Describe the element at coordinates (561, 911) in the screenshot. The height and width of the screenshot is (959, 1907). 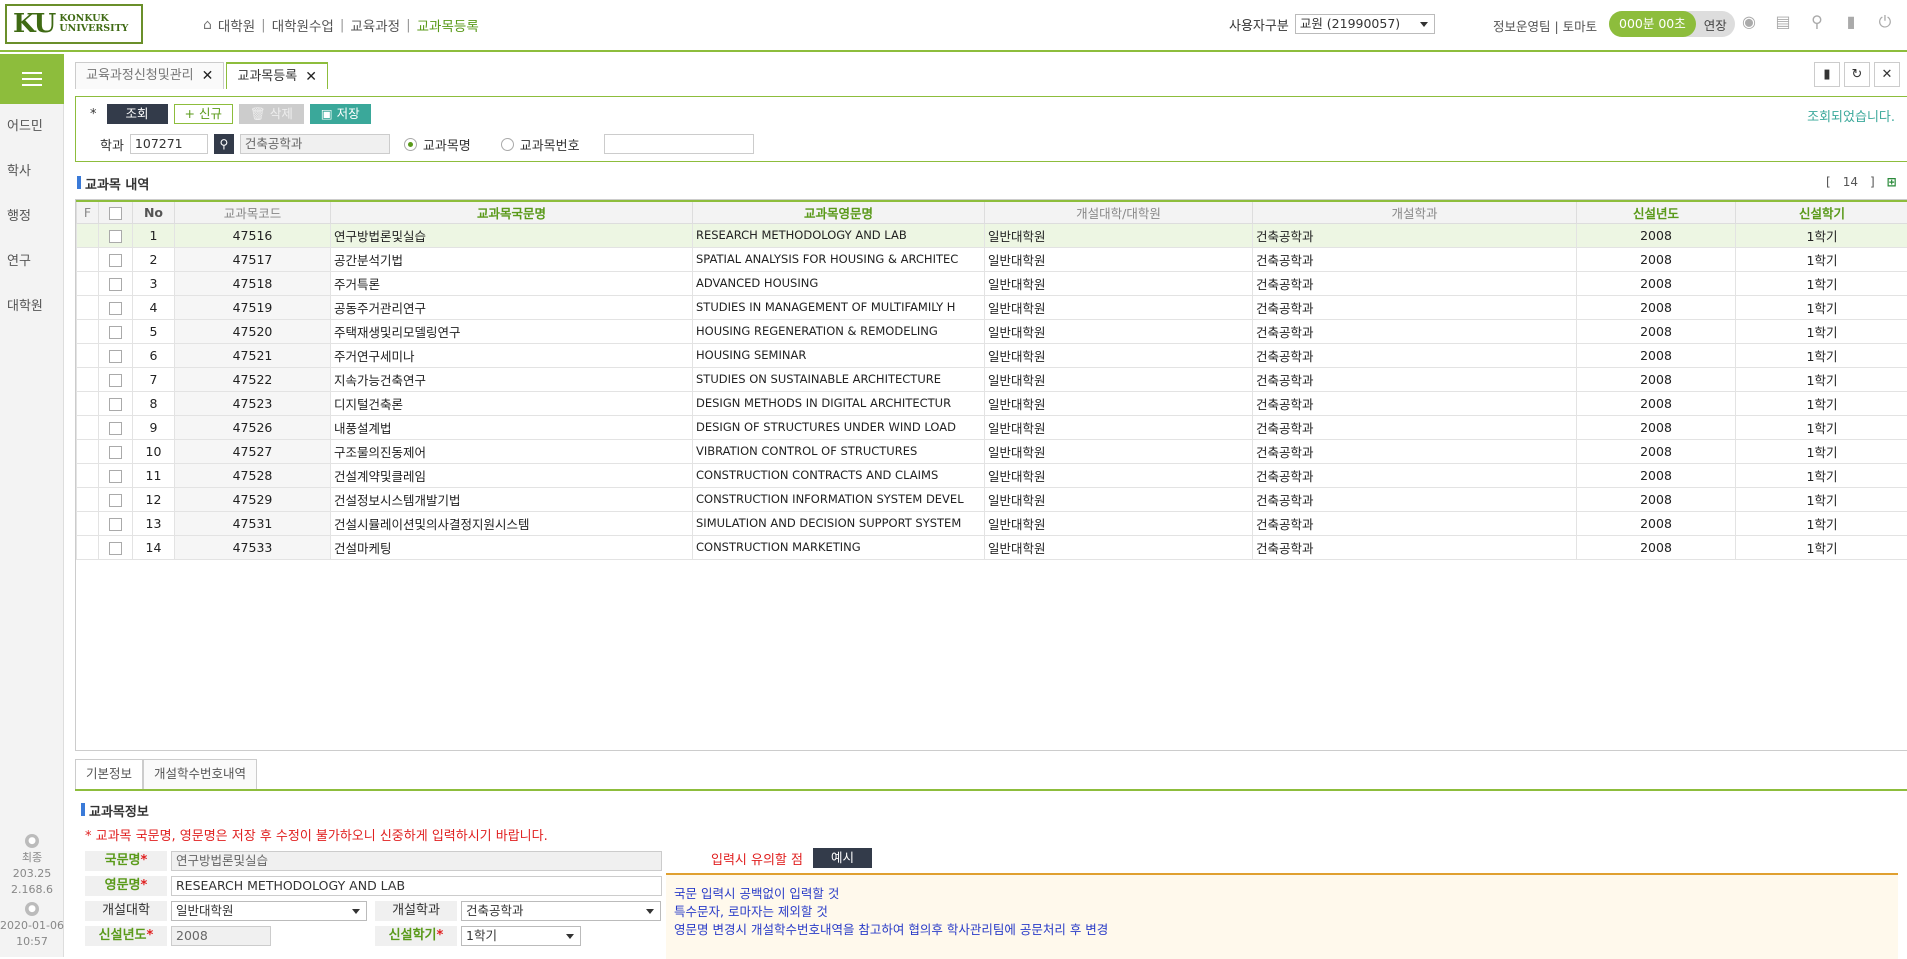
I see `dept-select: 건축공학과` at that location.